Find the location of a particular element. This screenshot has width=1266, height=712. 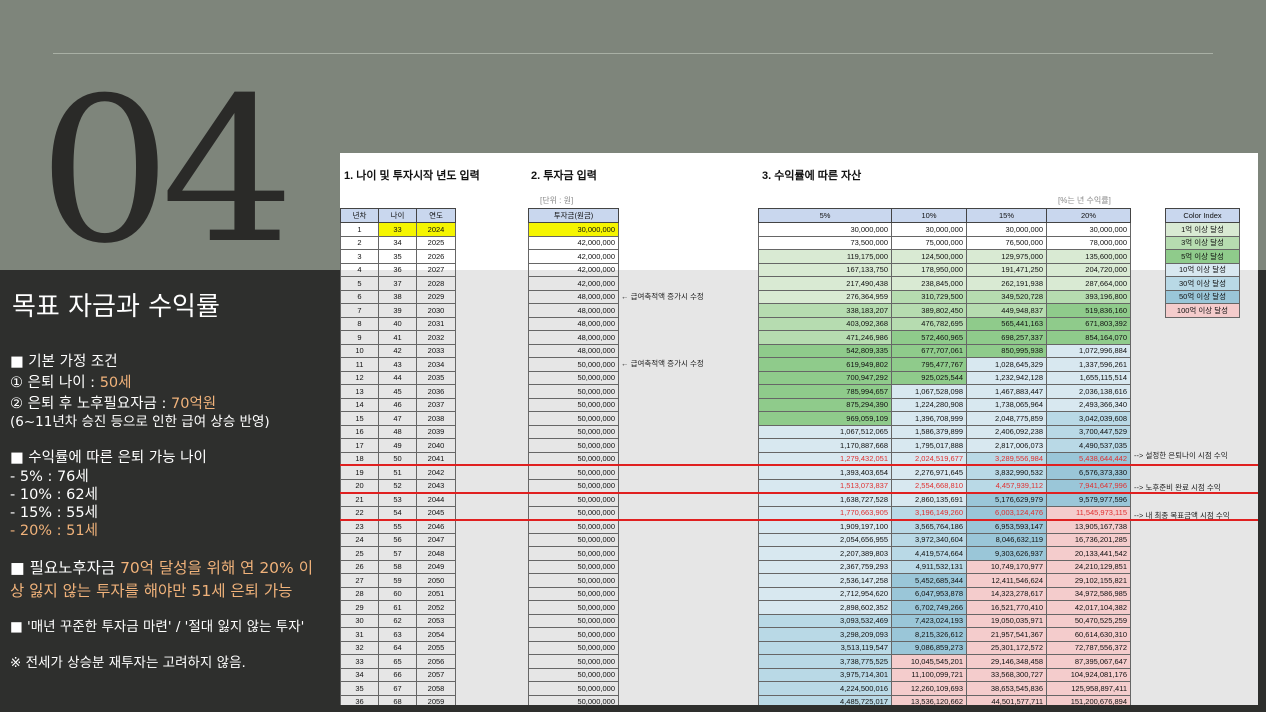

year-no-cell: 8 is located at coordinates (359, 323).